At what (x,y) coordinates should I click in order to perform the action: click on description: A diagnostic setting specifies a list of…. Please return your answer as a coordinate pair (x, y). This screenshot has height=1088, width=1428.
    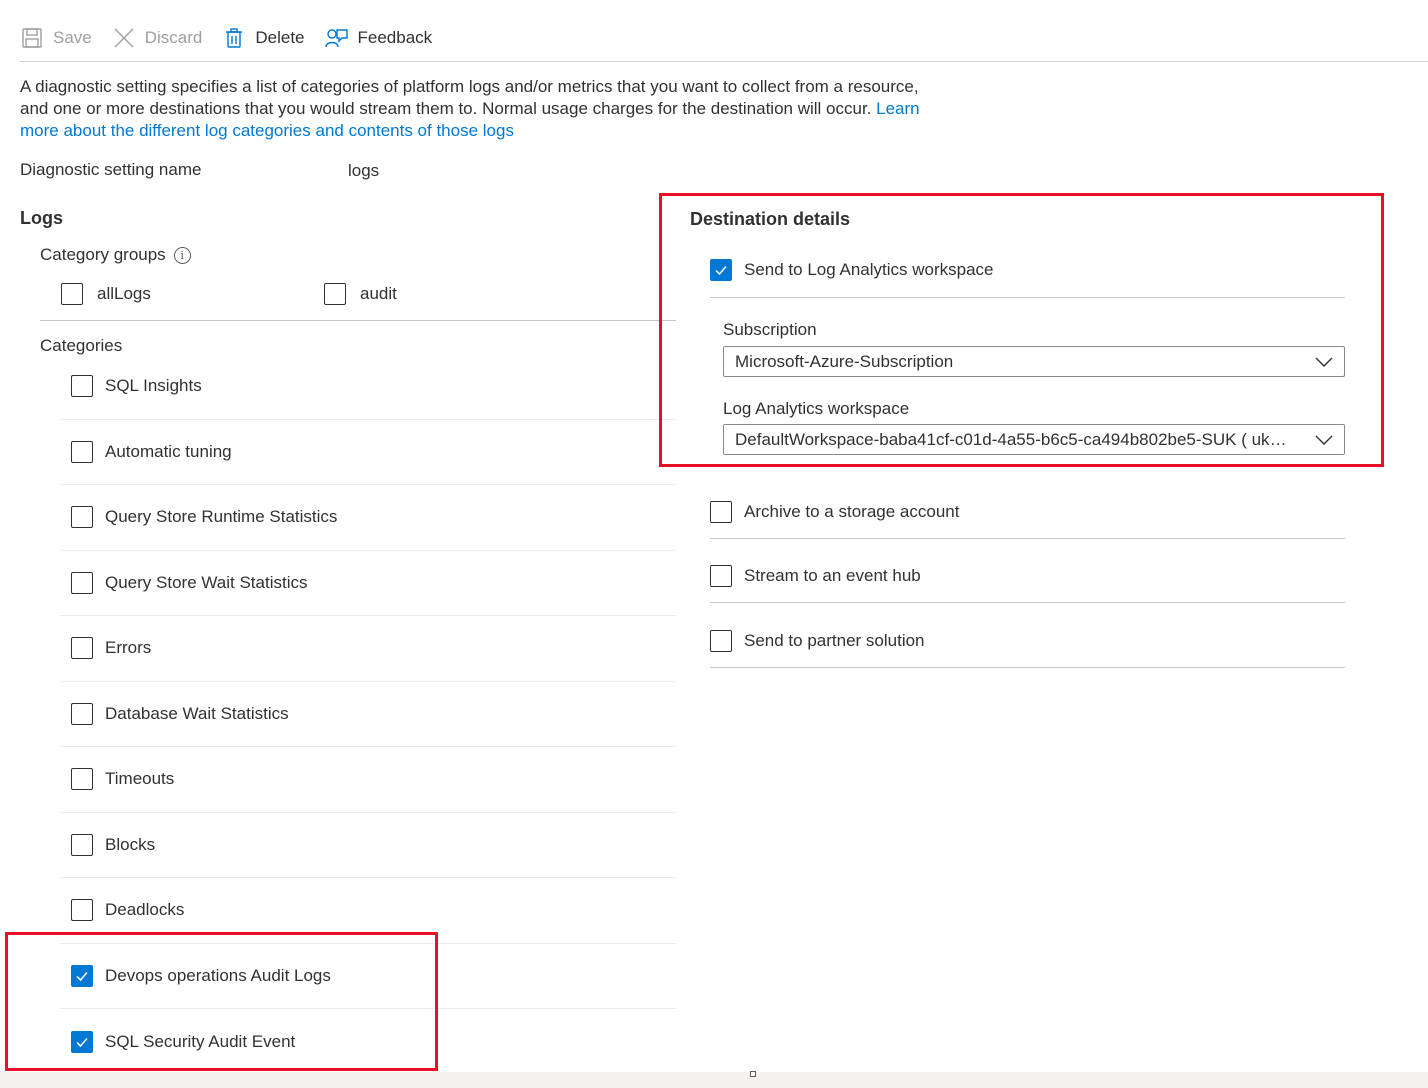
    Looking at the image, I should click on (485, 109).